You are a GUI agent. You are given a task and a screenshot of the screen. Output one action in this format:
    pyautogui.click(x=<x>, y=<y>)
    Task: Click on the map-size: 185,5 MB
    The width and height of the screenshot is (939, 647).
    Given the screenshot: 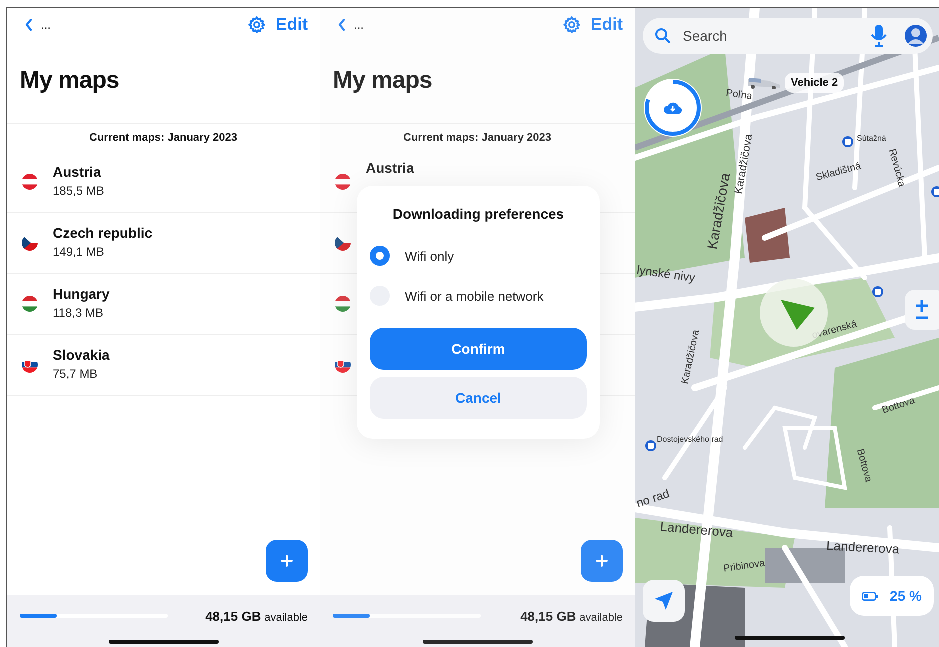 What is the action you would take?
    pyautogui.click(x=78, y=191)
    